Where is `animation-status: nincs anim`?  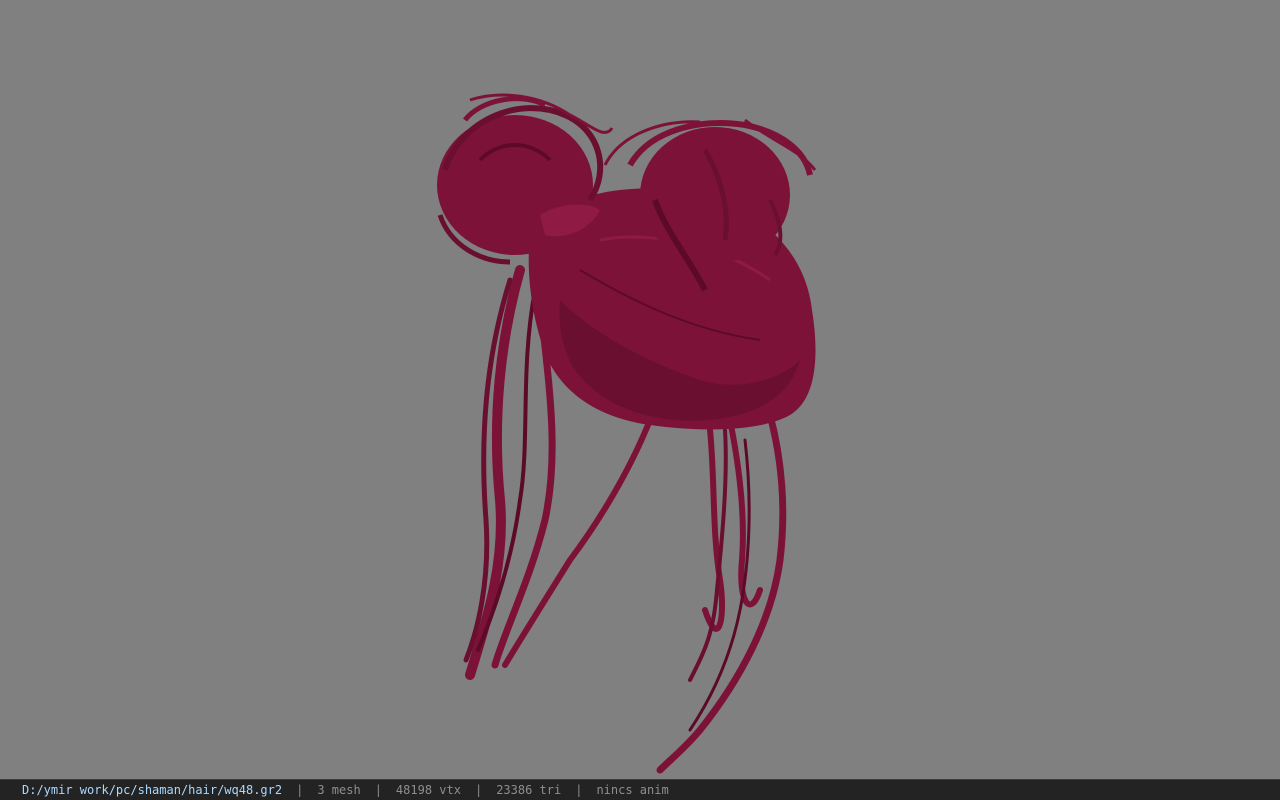 animation-status: nincs anim is located at coordinates (632, 790).